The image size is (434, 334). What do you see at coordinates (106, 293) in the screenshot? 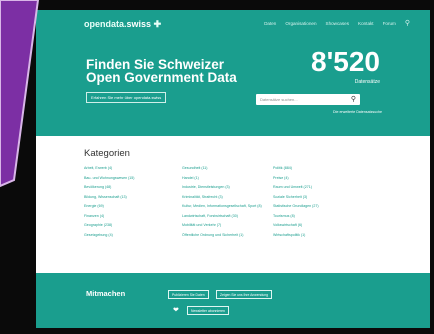
I see `mitmachen-heading: Mitmachen` at bounding box center [106, 293].